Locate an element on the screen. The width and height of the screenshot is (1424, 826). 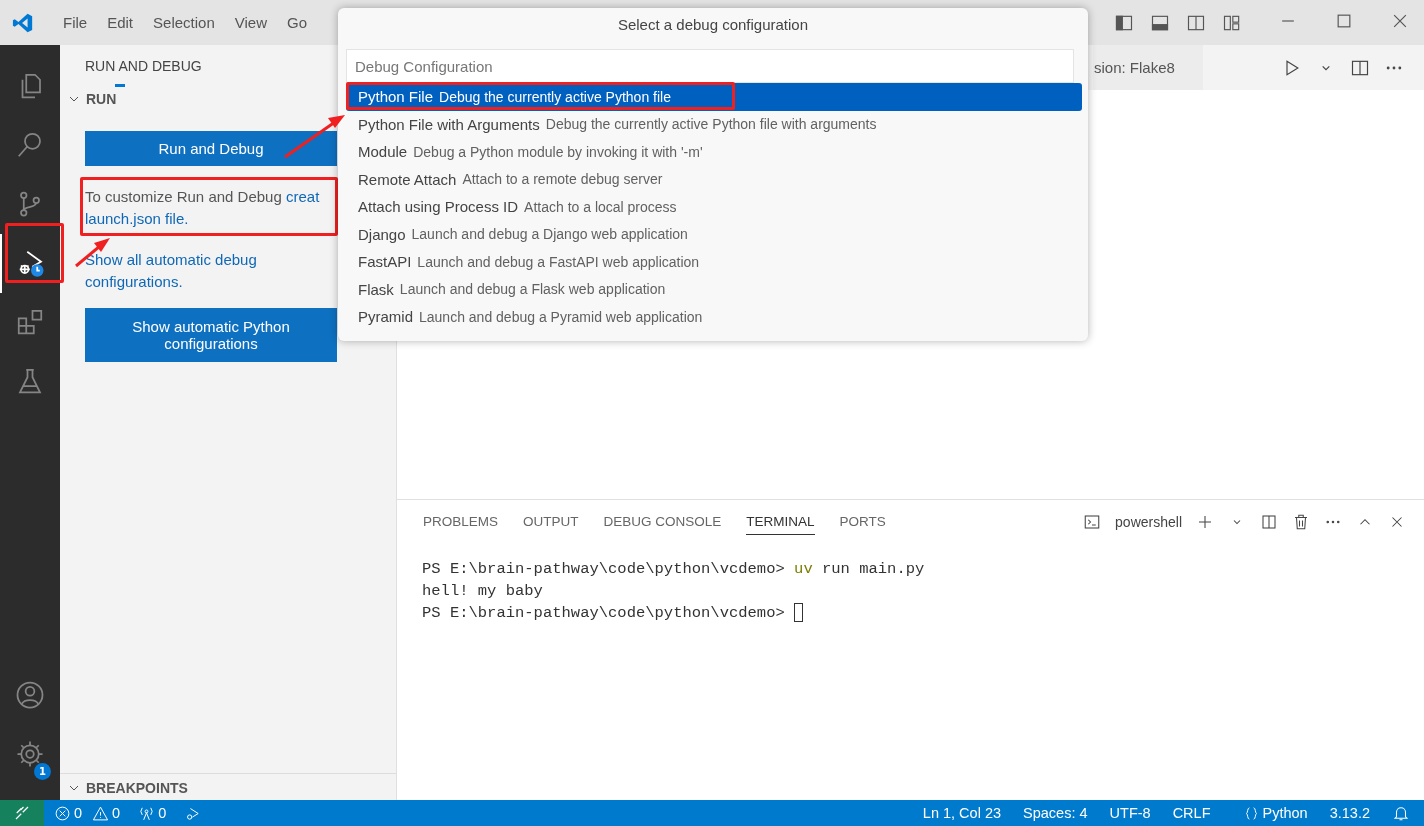
editor-tab: sion: Flake8 is located at coordinates (1148, 67).